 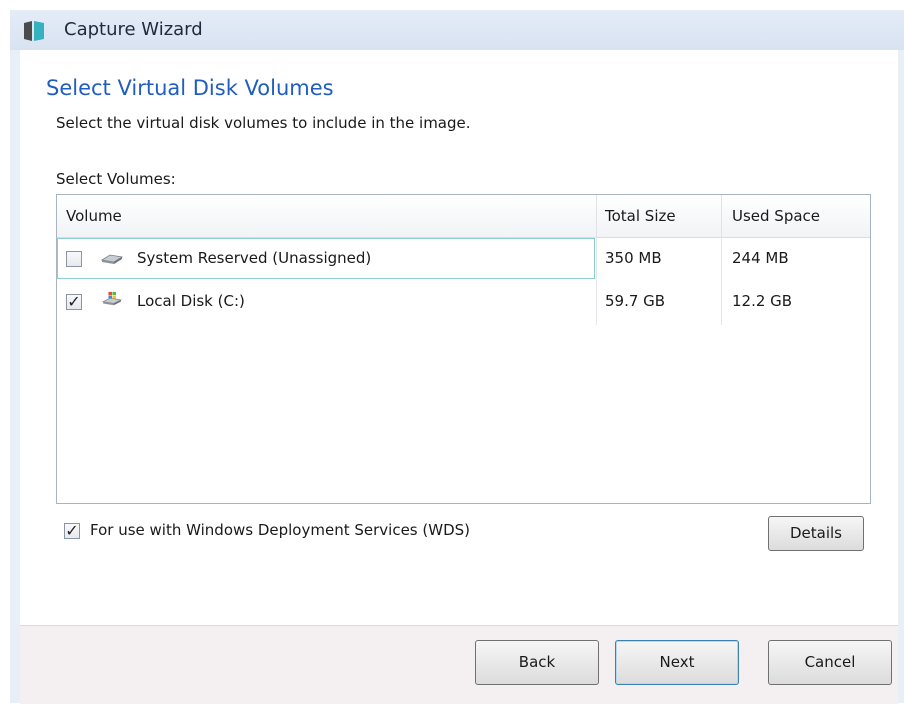 I want to click on details-button: Details, so click(x=816, y=533).